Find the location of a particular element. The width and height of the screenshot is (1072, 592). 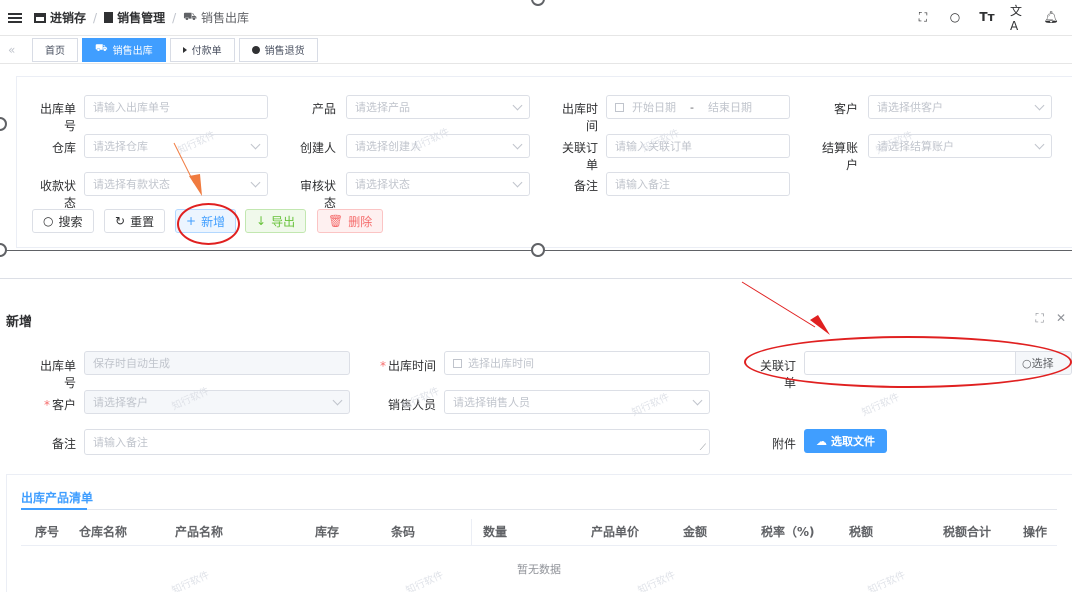

calendar-icon is located at coordinates (619, 107).